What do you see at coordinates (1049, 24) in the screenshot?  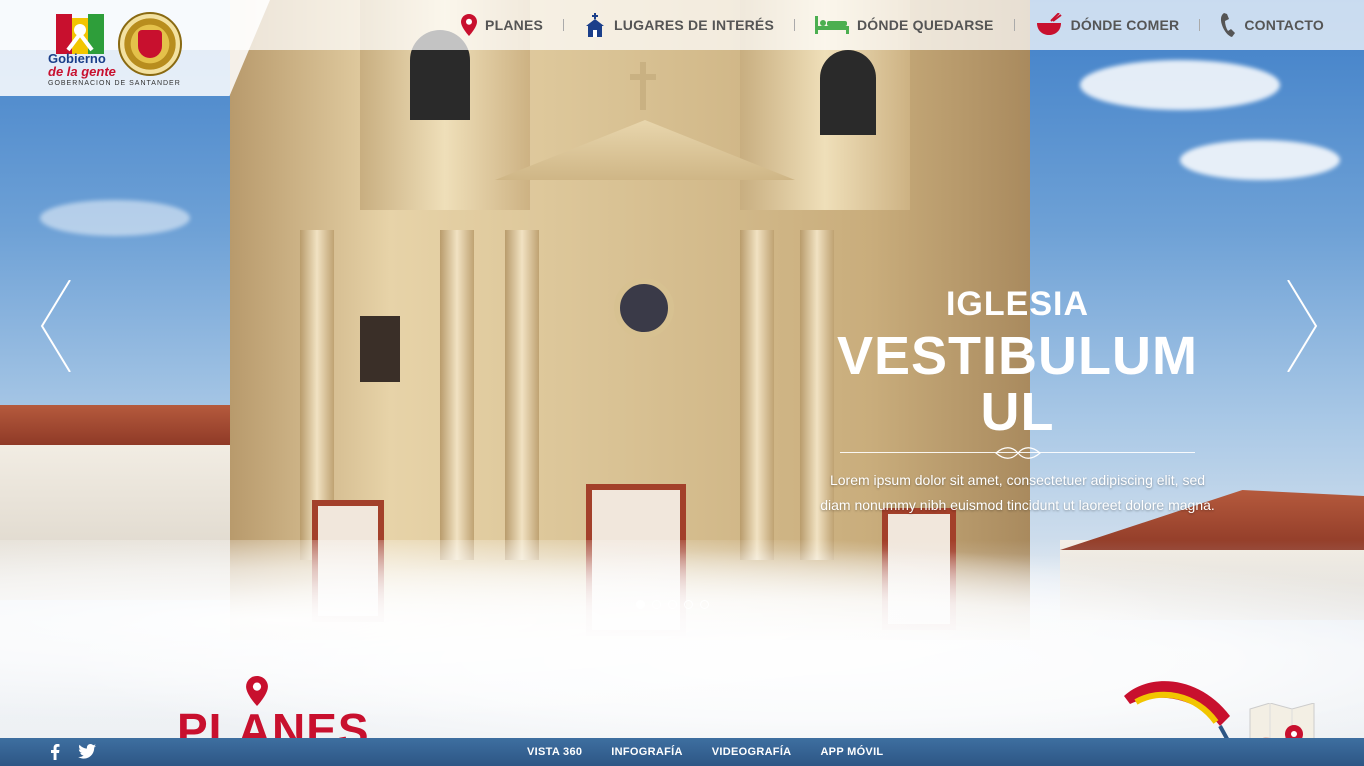 I see `food-bowl-icon` at bounding box center [1049, 24].